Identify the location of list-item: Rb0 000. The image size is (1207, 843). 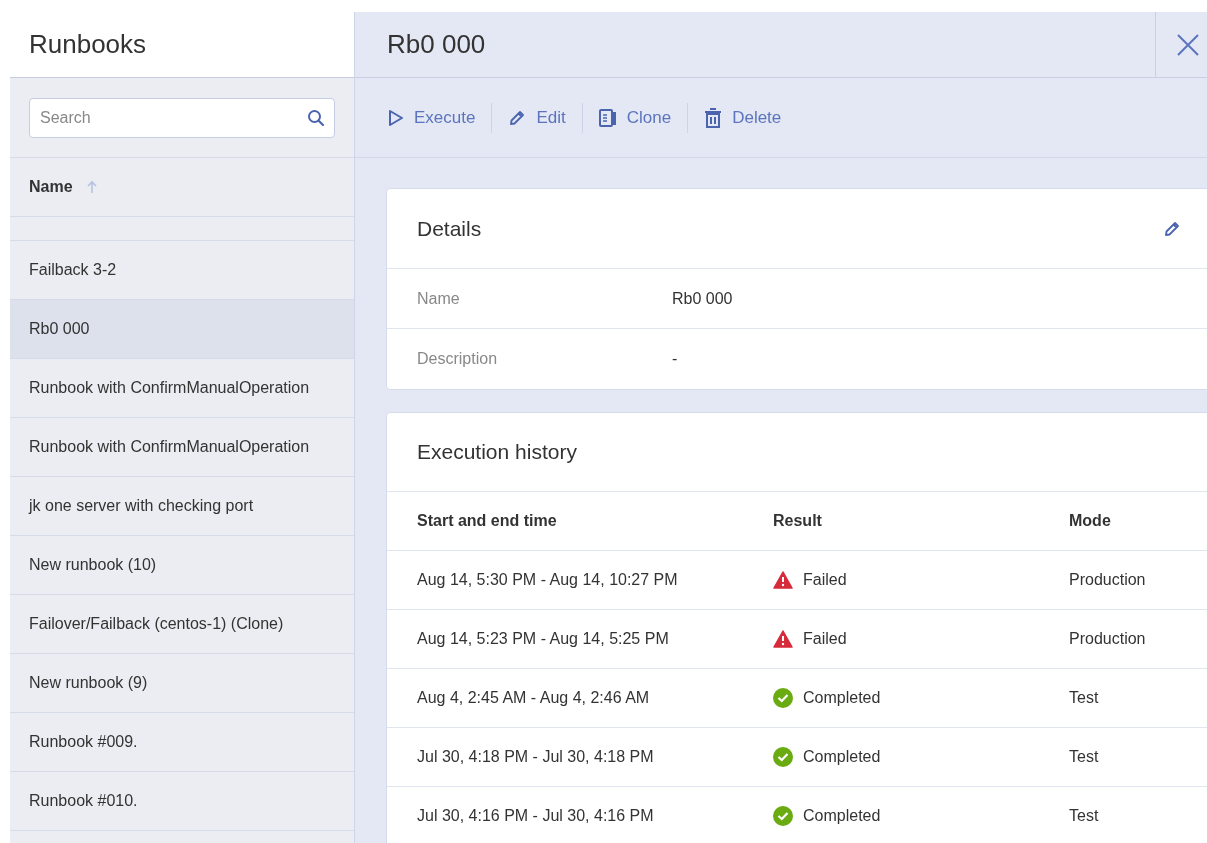
(182, 329).